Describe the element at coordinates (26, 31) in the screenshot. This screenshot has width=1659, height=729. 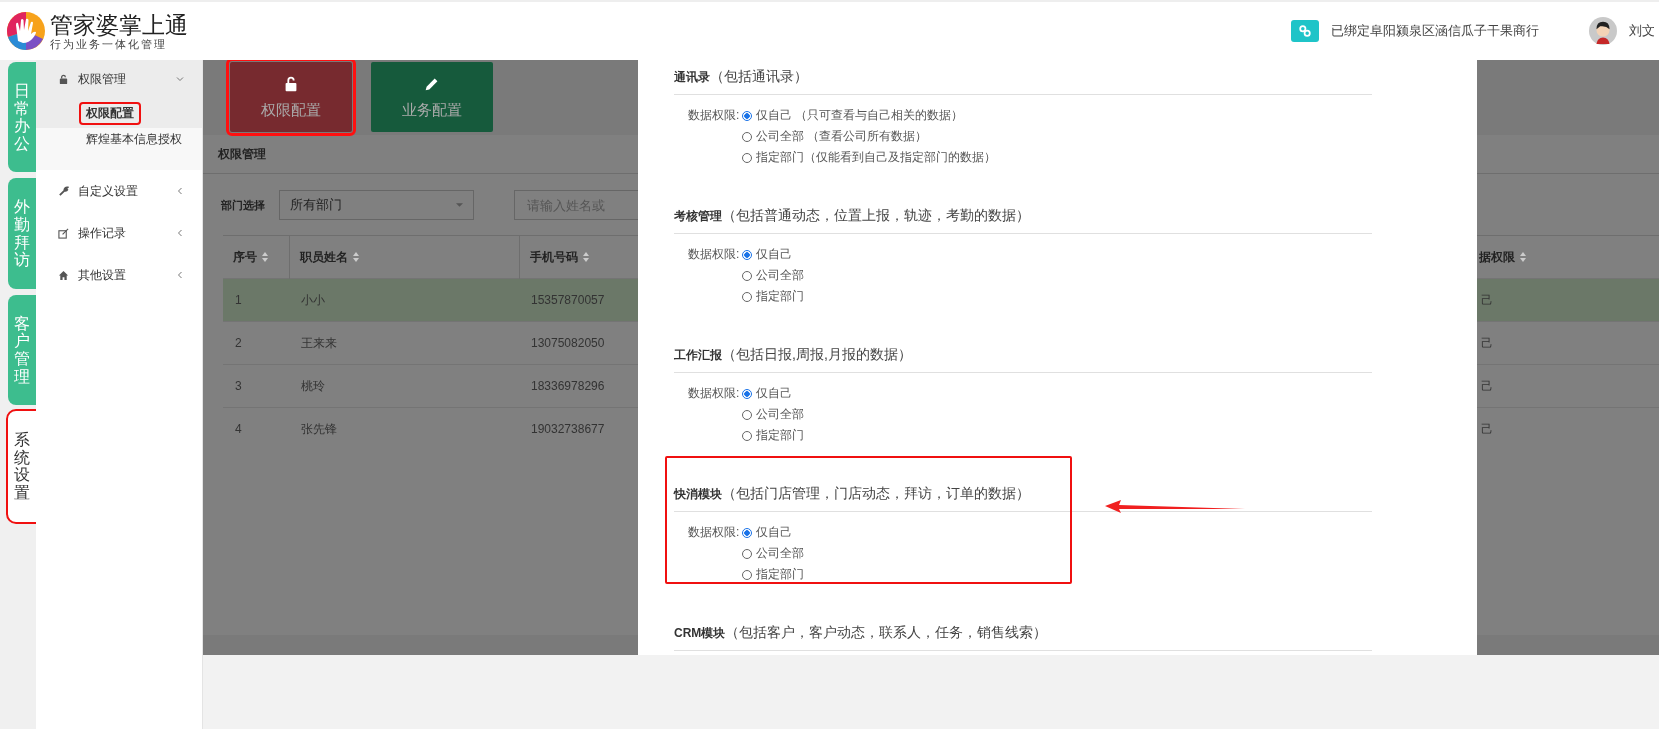
I see `hand-logo-icon` at that location.